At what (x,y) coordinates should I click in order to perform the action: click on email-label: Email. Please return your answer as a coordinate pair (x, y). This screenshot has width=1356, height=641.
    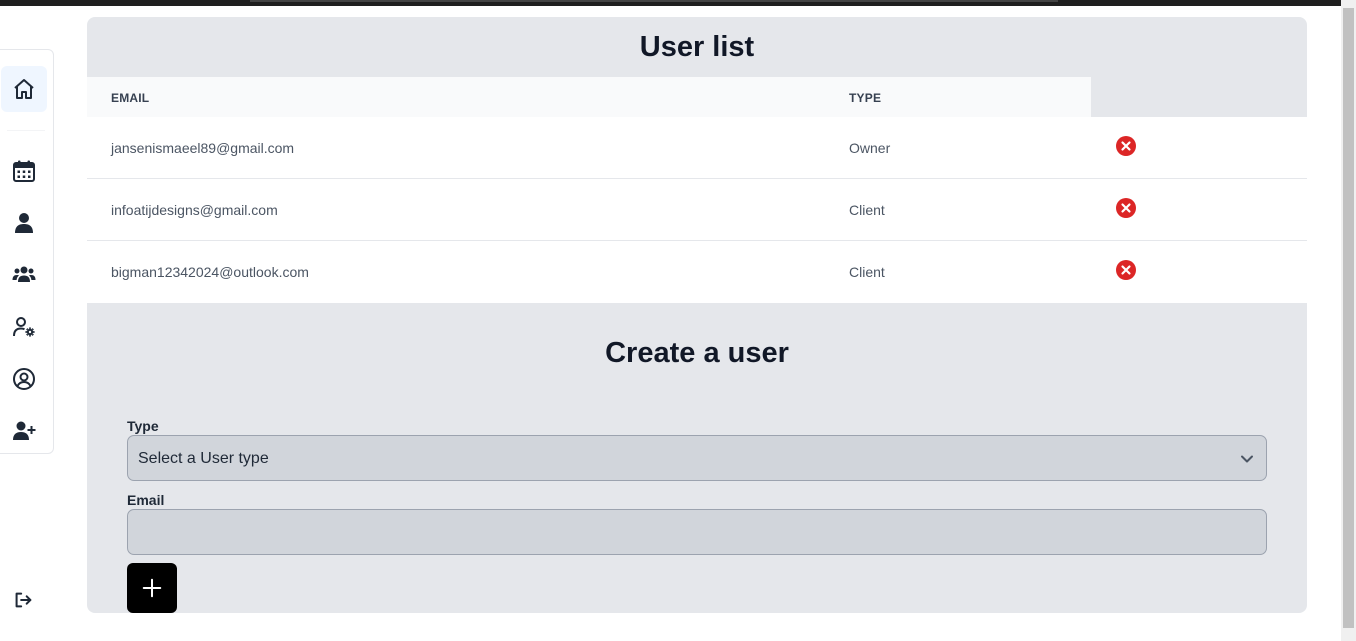
    Looking at the image, I should click on (146, 500).